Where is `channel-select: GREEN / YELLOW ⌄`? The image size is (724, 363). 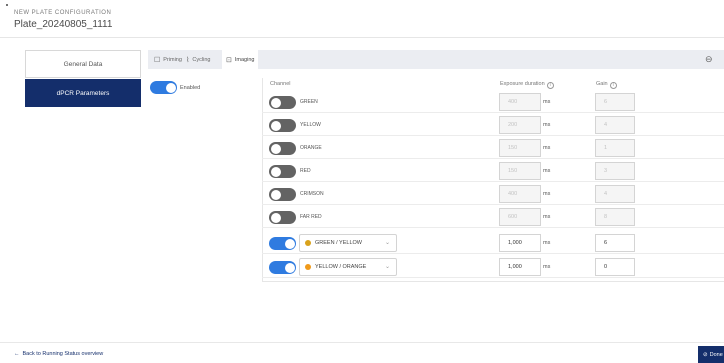 channel-select: GREEN / YELLOW ⌄ is located at coordinates (348, 243).